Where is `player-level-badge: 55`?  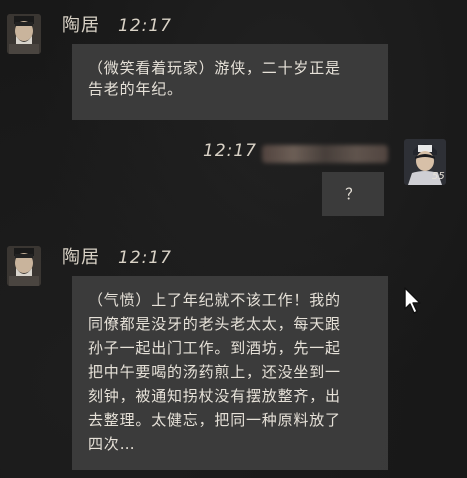
player-level-badge: 55 is located at coordinates (438, 176).